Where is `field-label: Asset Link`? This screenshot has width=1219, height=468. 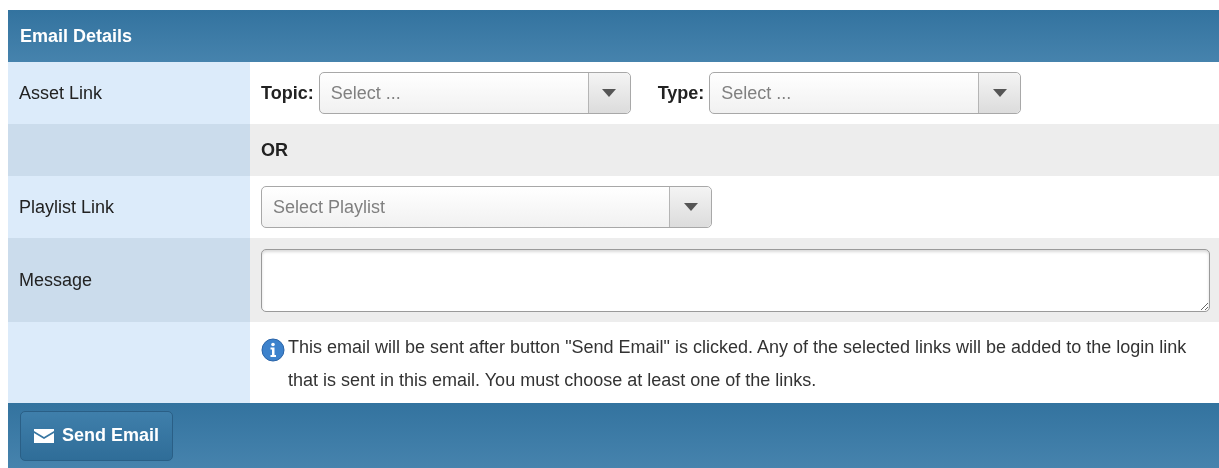 field-label: Asset Link is located at coordinates (61, 93).